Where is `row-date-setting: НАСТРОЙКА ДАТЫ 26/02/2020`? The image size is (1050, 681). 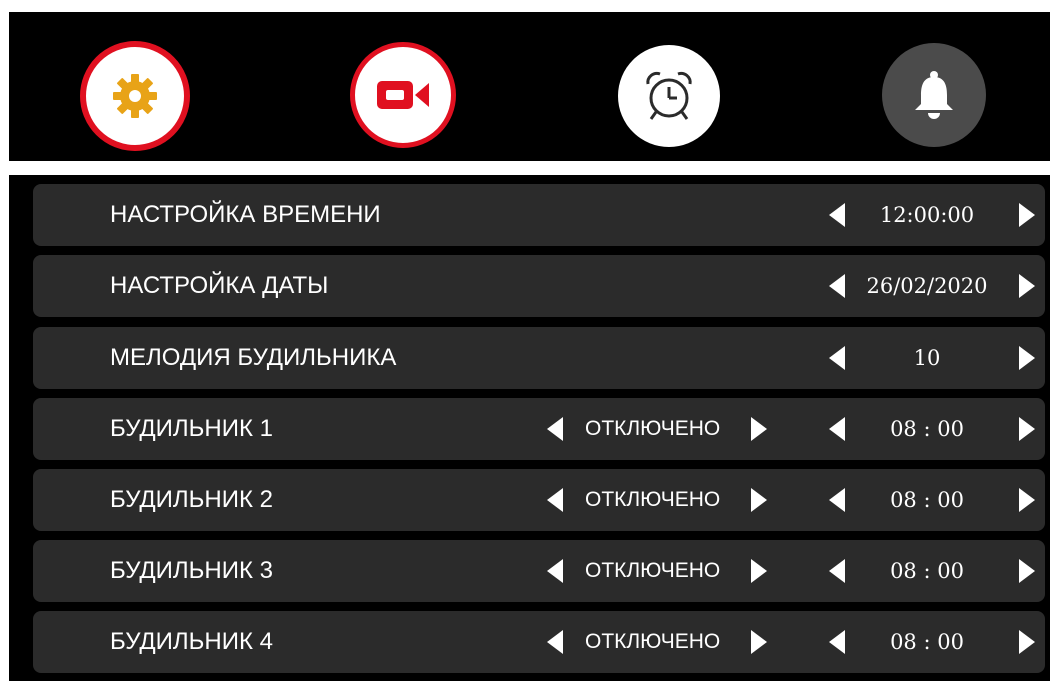
row-date-setting: НАСТРОЙКА ДАТЫ 26/02/2020 is located at coordinates (539, 286).